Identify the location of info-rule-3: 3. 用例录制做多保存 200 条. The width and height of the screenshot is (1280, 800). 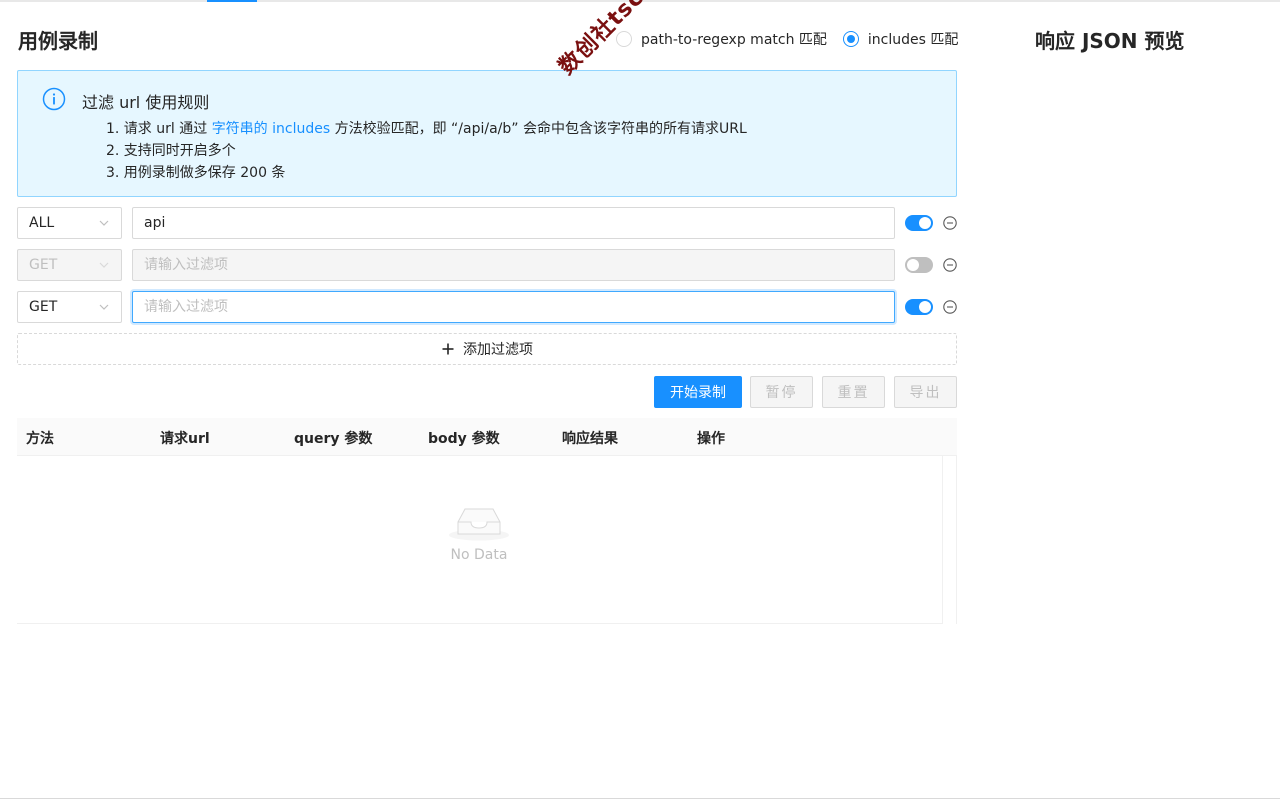
(196, 173).